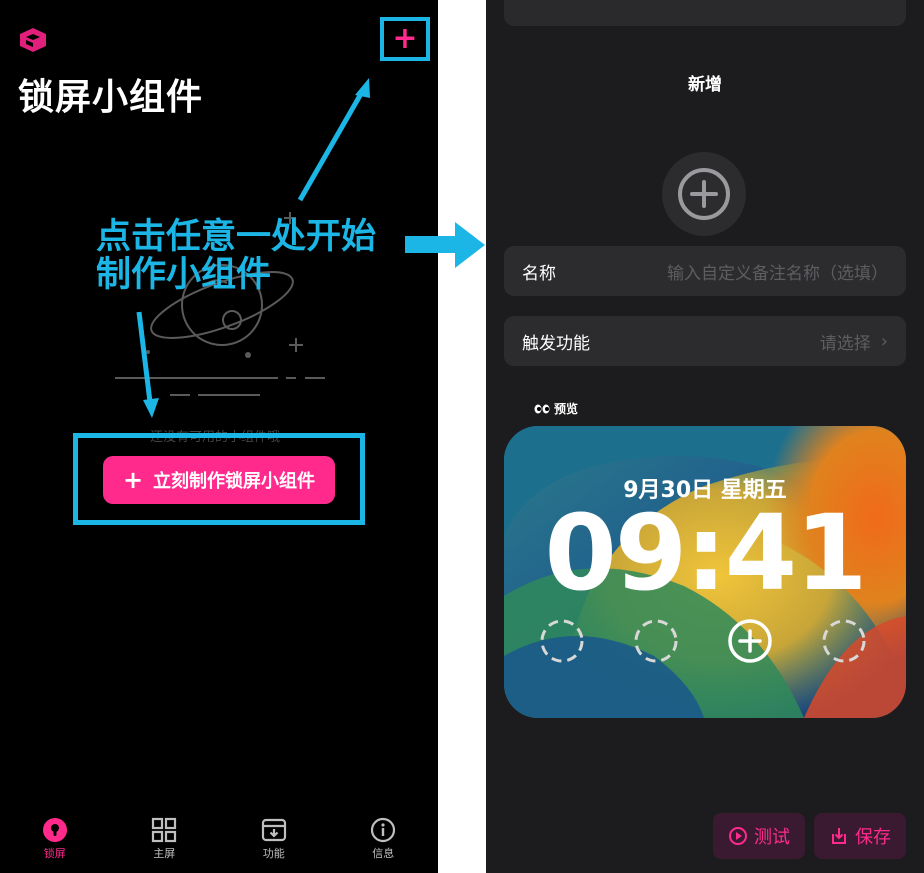  I want to click on trigger-value: 请选择, so click(845, 343).